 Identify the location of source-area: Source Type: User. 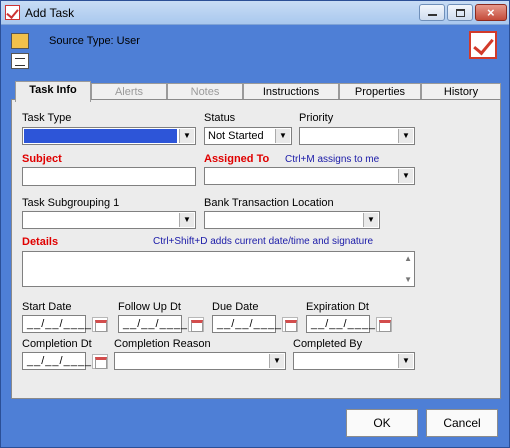
(255, 51).